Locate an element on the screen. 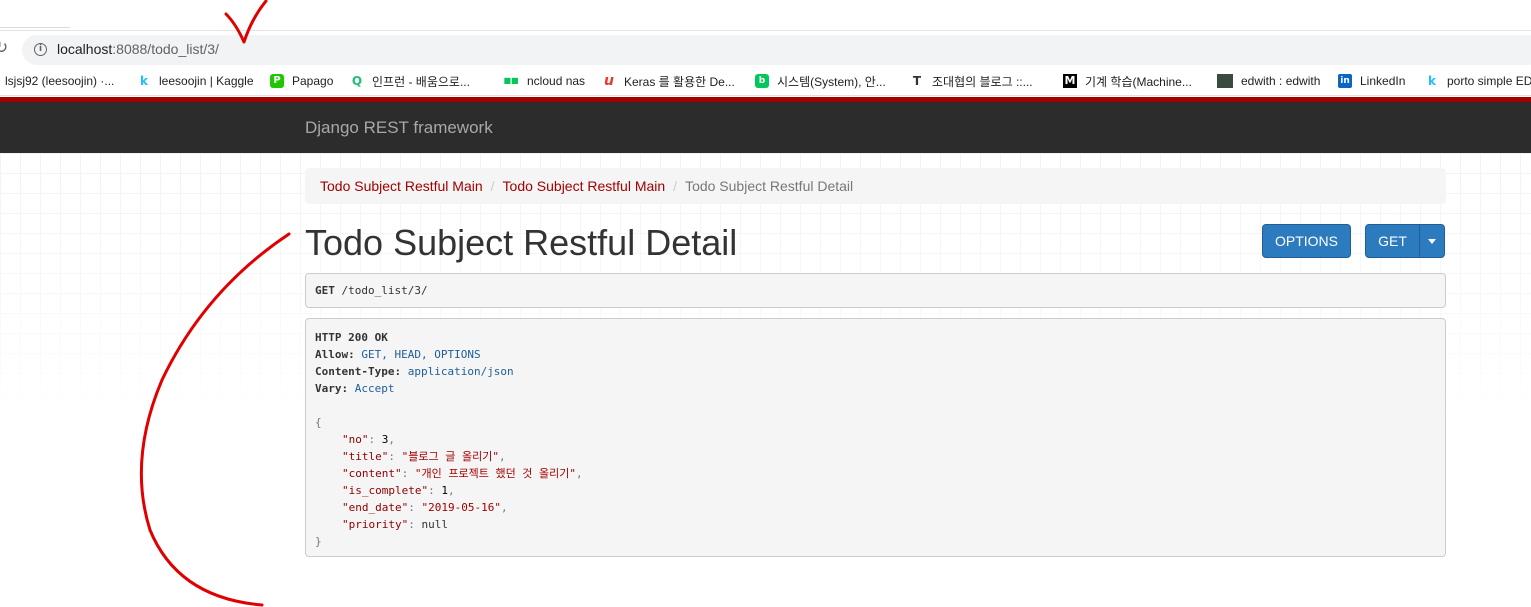  bookmark-label: ncloud nas is located at coordinates (556, 81).